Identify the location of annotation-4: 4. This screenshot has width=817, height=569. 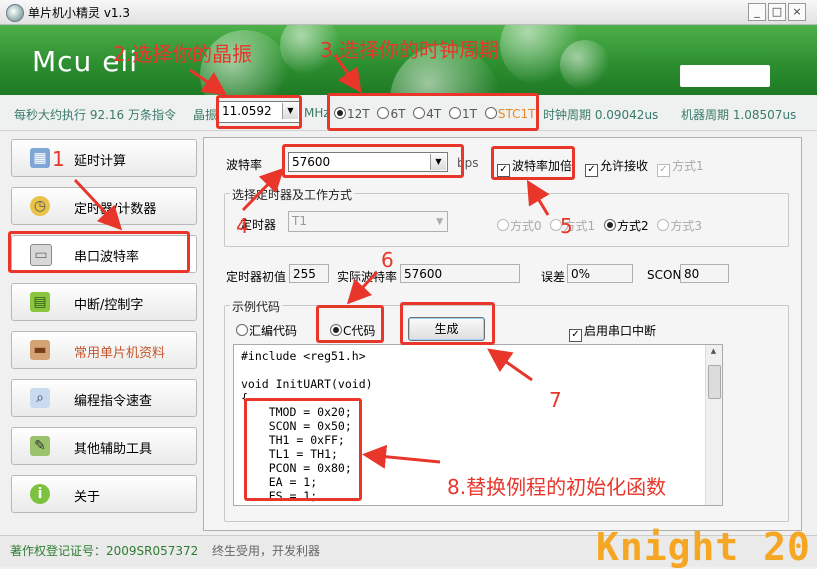
(242, 226).